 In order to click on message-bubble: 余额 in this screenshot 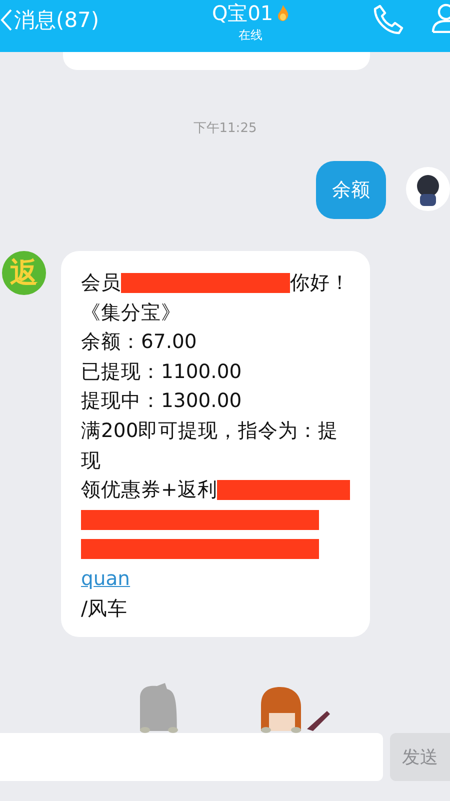, I will do `click(351, 190)`.